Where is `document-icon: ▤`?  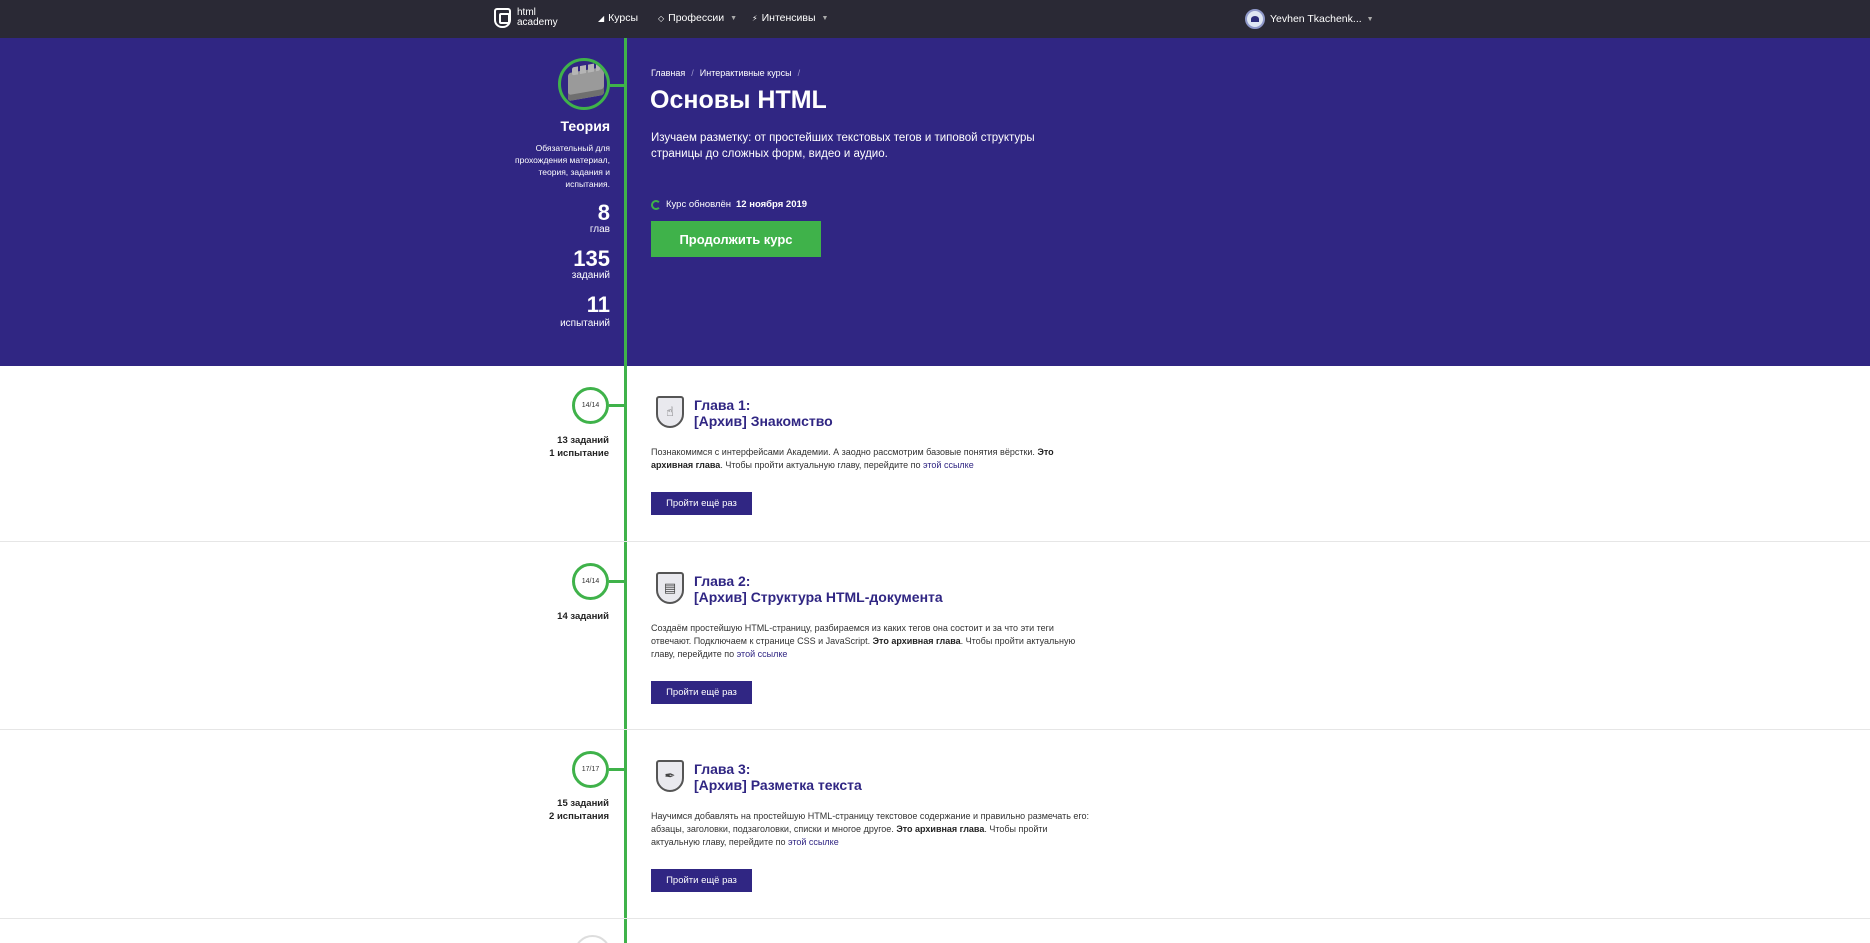
document-icon: ▤ is located at coordinates (670, 588).